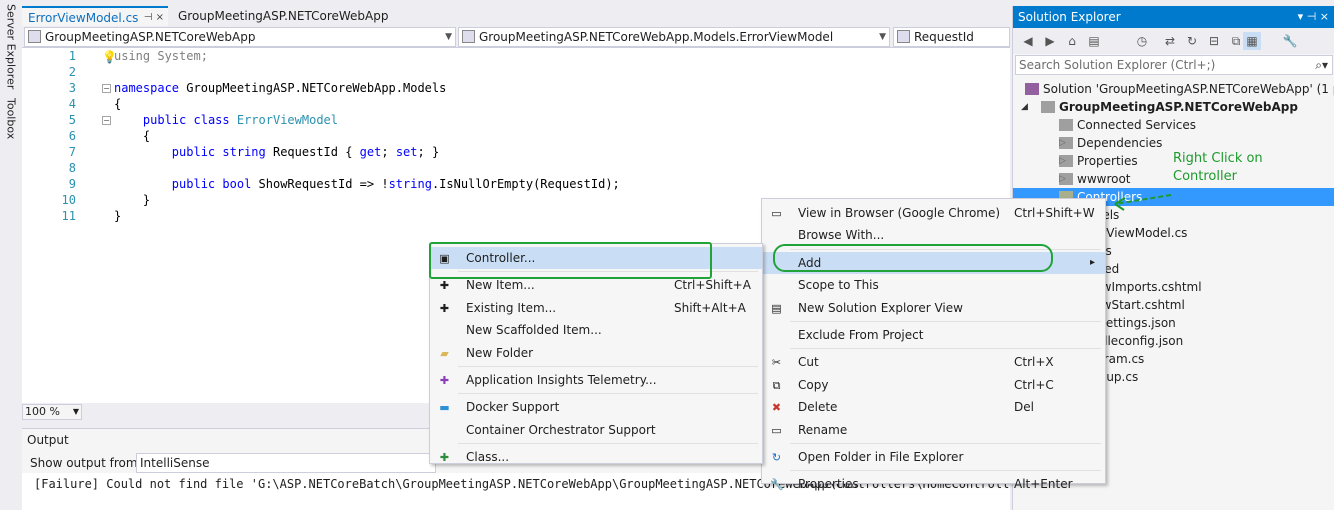 The width and height of the screenshot is (1334, 510). What do you see at coordinates (933, 362) in the screenshot?
I see `menu-item: ✂ Cut Ctrl+X` at bounding box center [933, 362].